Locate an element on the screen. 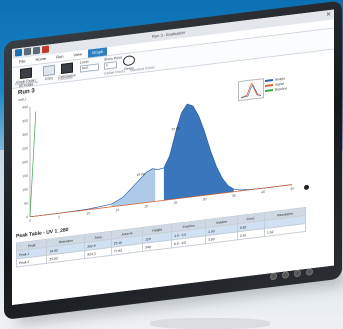  x-tick-label: 15 is located at coordinates (117, 210).